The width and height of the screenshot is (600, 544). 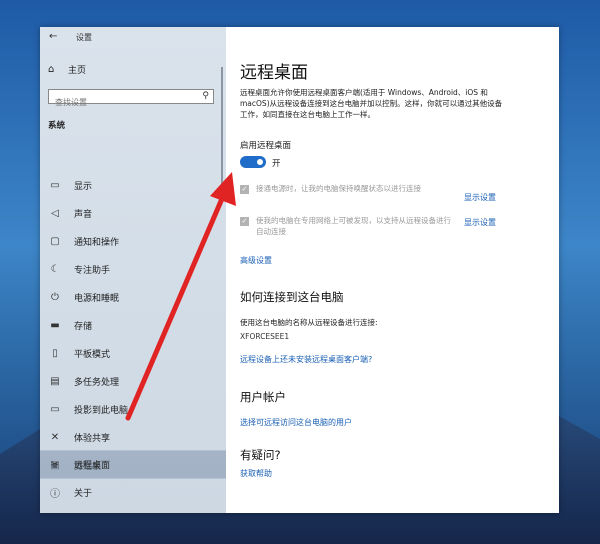 What do you see at coordinates (133, 325) in the screenshot?
I see `sidebar-item-storage: ▬ 存储` at bounding box center [133, 325].